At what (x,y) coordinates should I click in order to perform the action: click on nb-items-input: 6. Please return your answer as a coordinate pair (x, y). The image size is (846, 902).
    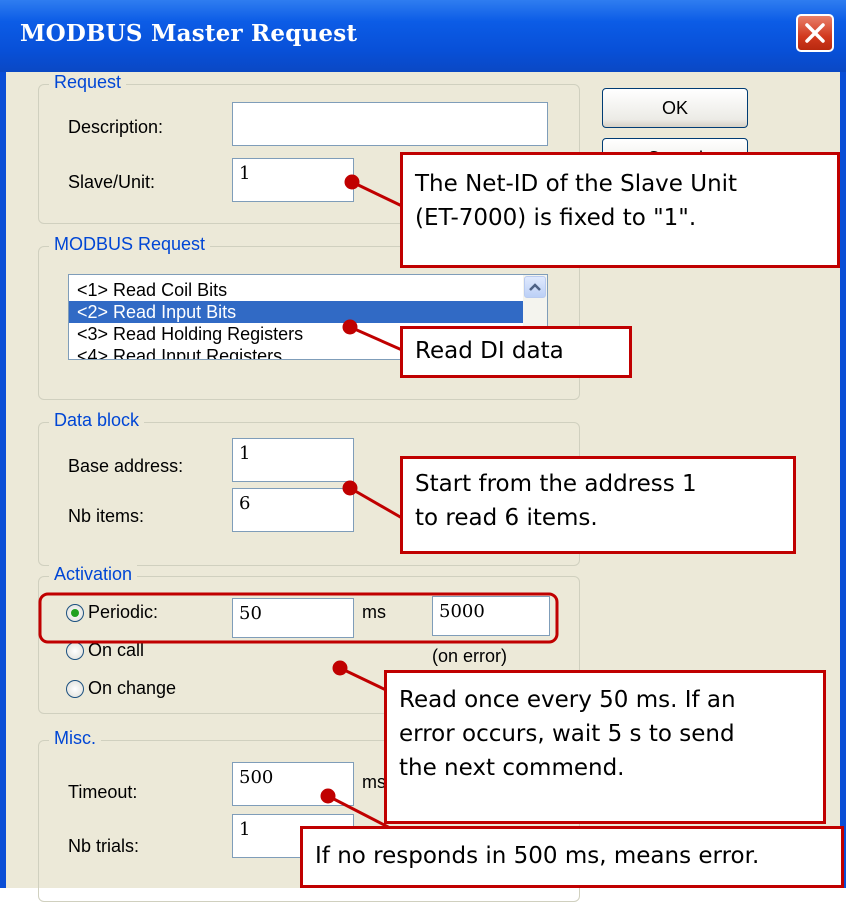
    Looking at the image, I should click on (293, 510).